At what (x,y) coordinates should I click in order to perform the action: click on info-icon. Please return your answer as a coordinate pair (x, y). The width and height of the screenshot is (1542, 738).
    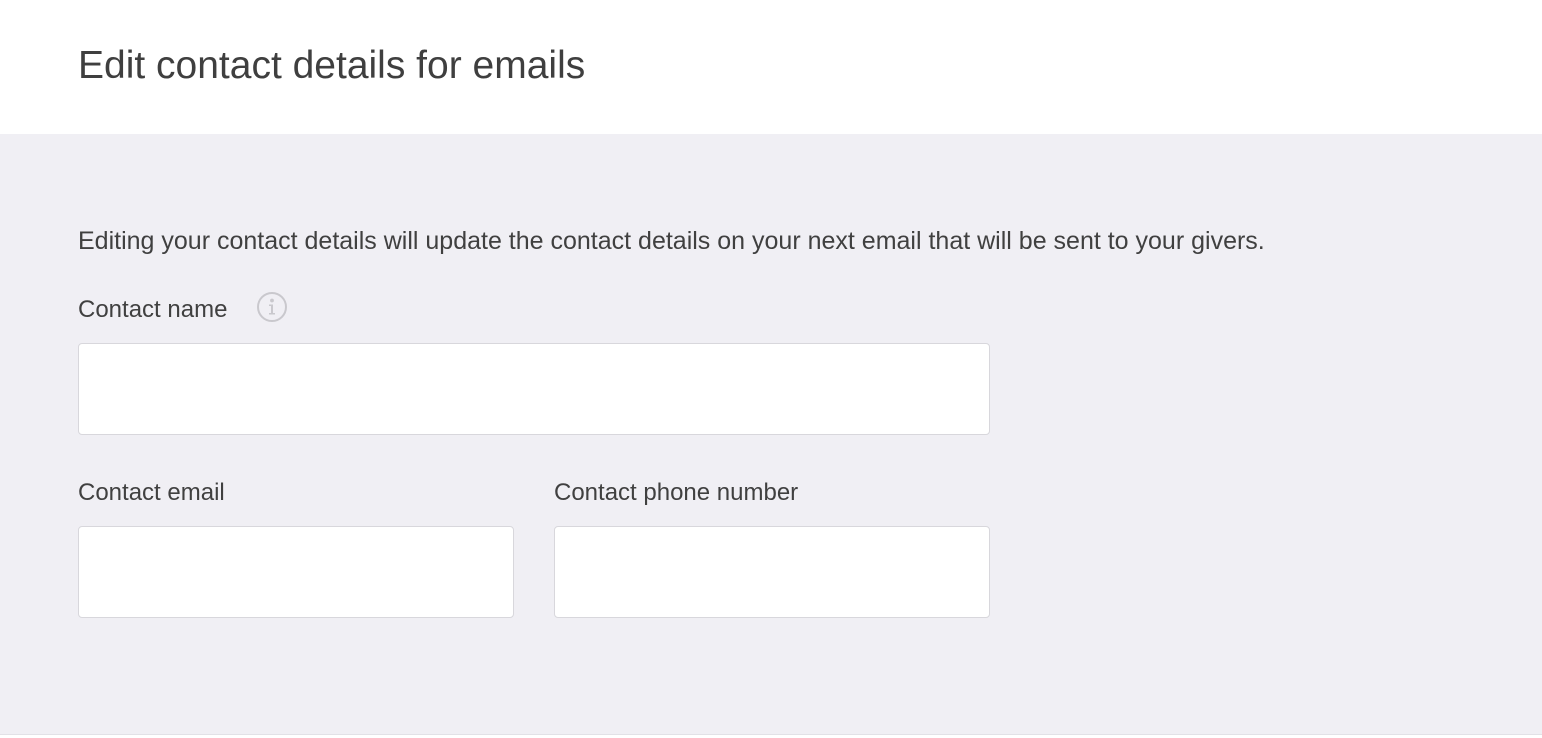
    Looking at the image, I should click on (272, 307).